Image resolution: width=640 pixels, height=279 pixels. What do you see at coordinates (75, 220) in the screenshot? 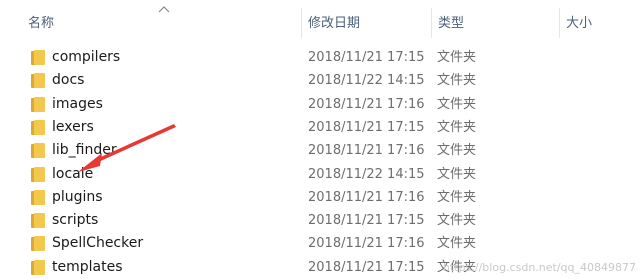
I see `folder-name: scripts` at bounding box center [75, 220].